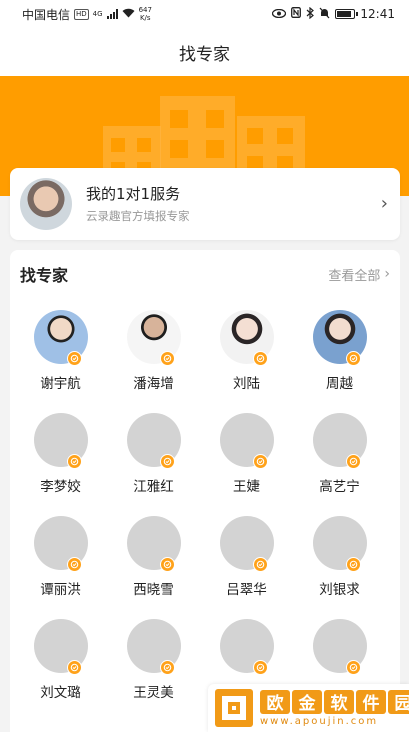 Image resolution: width=409 pixels, height=732 pixels. Describe the element at coordinates (46, 204) in the screenshot. I see `service-avatar` at that location.